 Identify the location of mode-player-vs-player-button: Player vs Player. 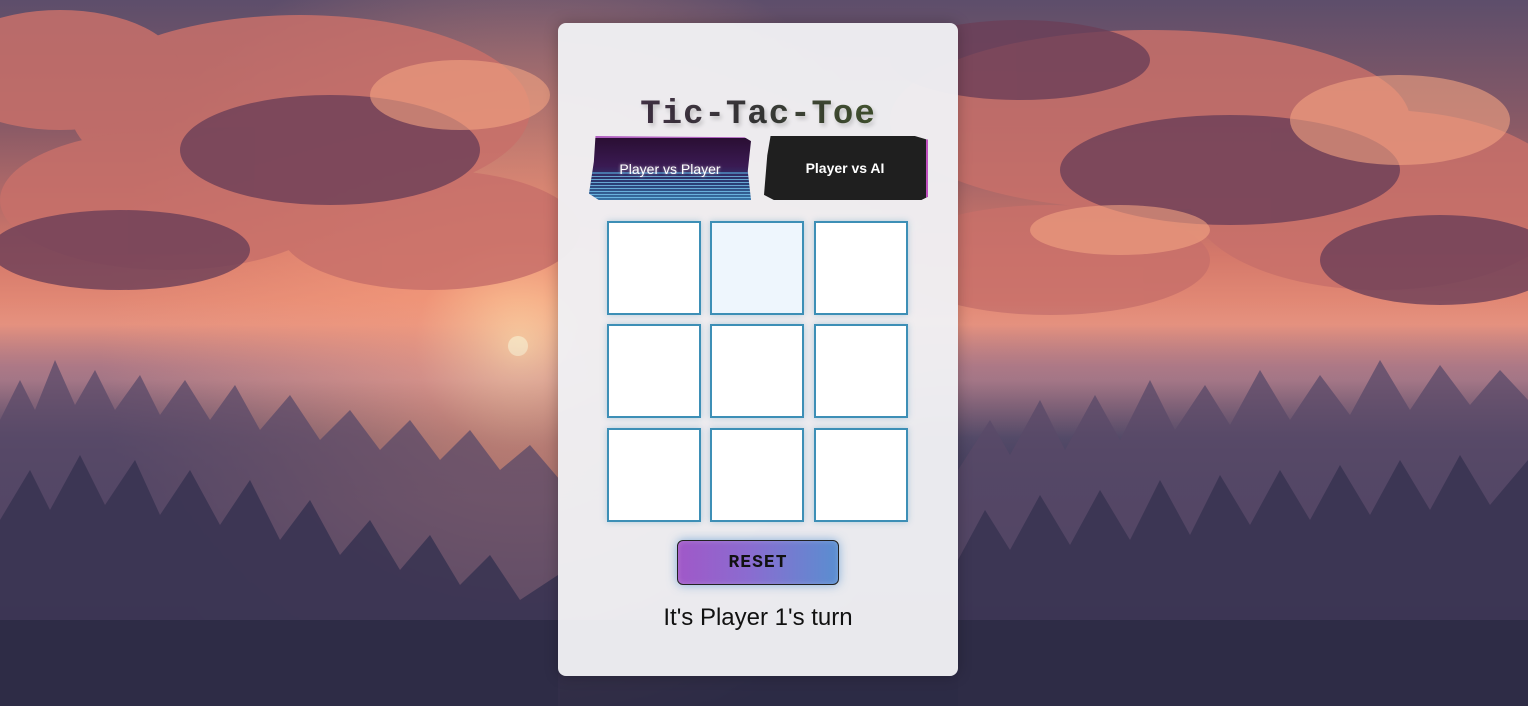
(670, 168).